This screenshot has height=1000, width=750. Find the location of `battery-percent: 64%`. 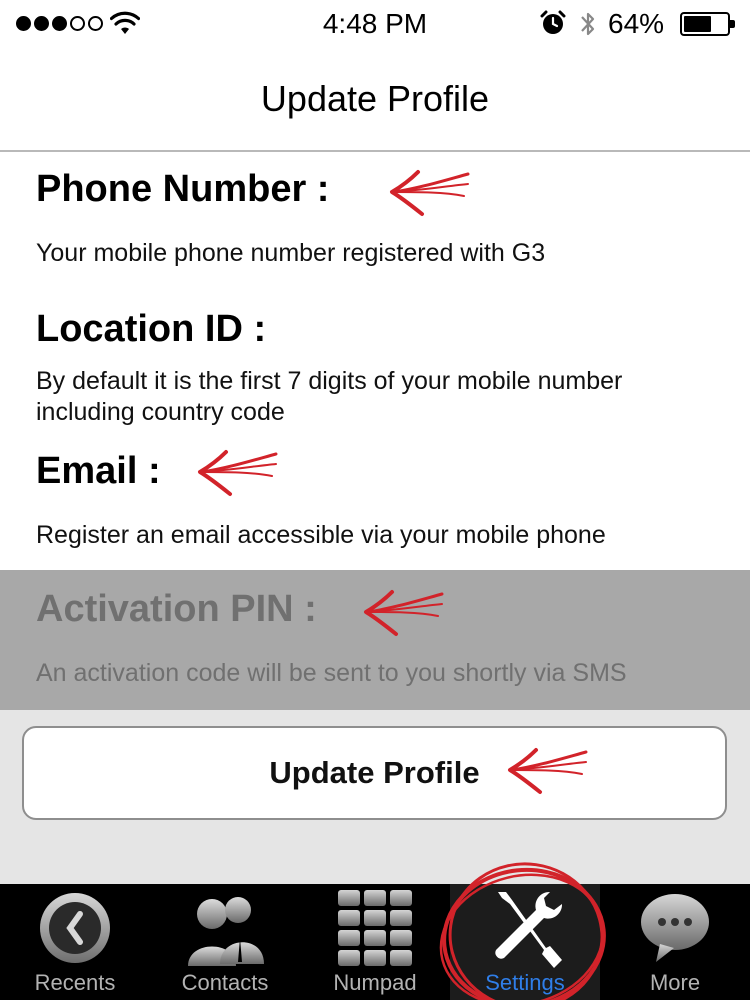

battery-percent: 64% is located at coordinates (636, 23).